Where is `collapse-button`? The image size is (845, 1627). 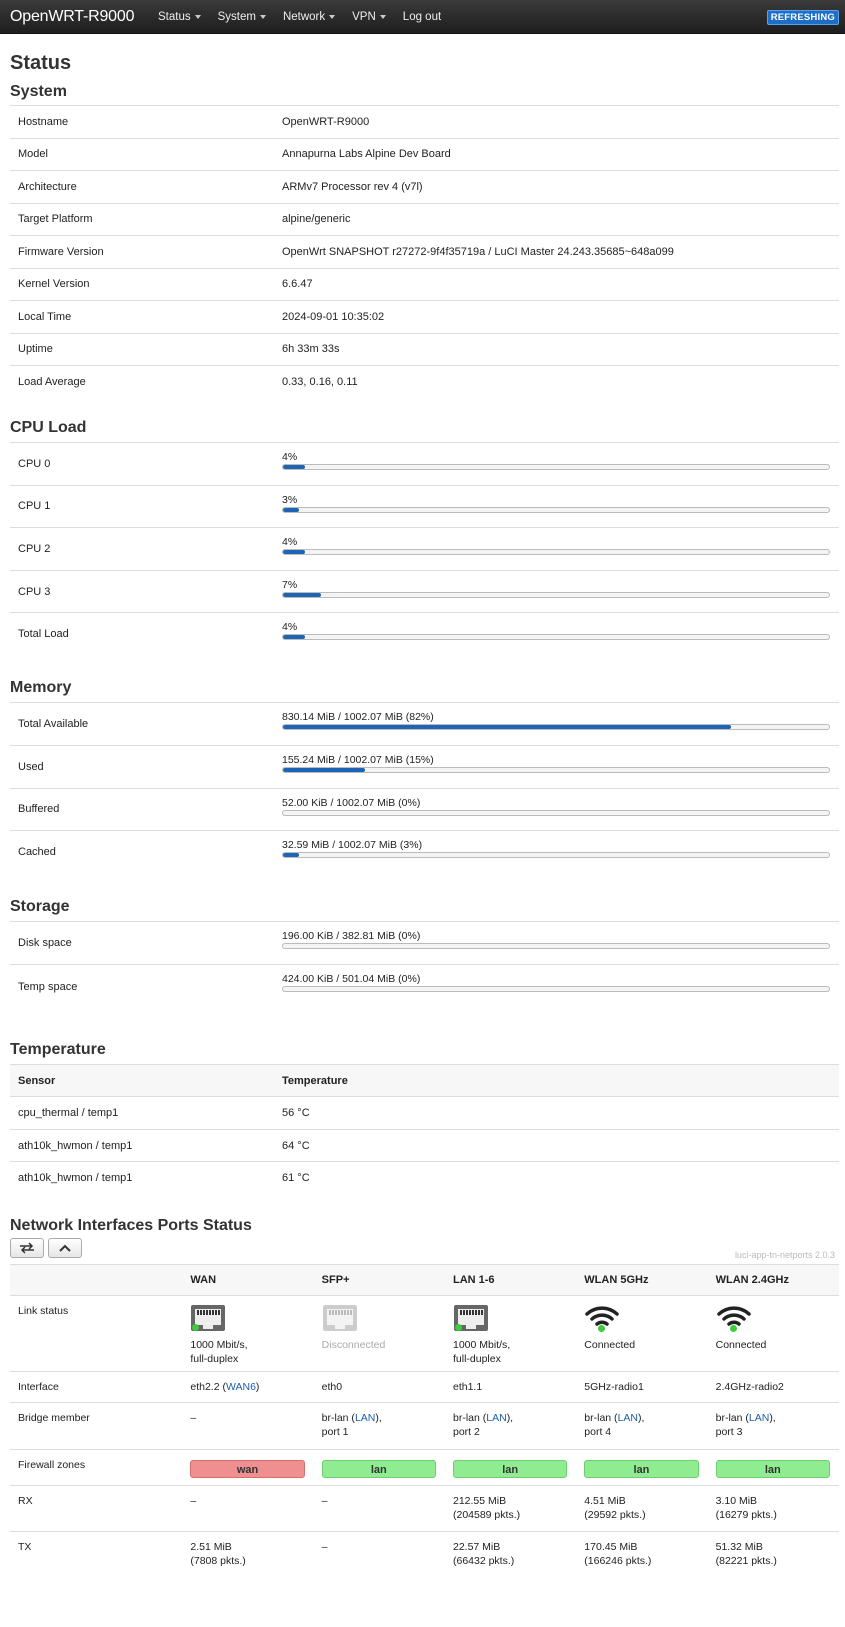 collapse-button is located at coordinates (65, 1248).